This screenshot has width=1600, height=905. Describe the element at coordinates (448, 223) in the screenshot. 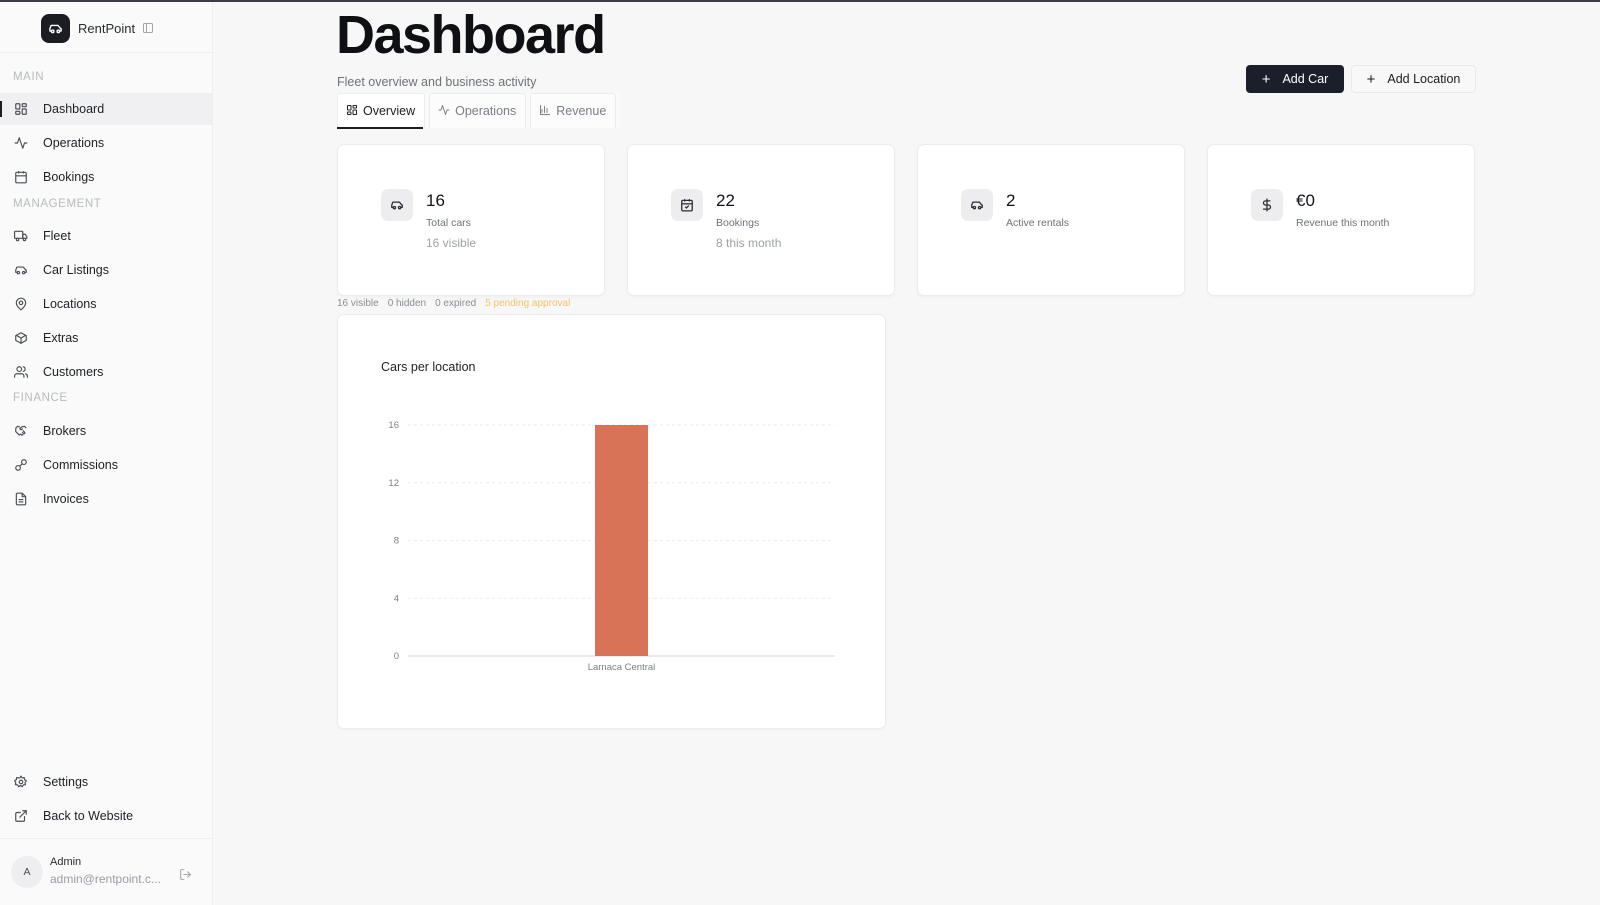

I see `stat-label: Total cars` at that location.